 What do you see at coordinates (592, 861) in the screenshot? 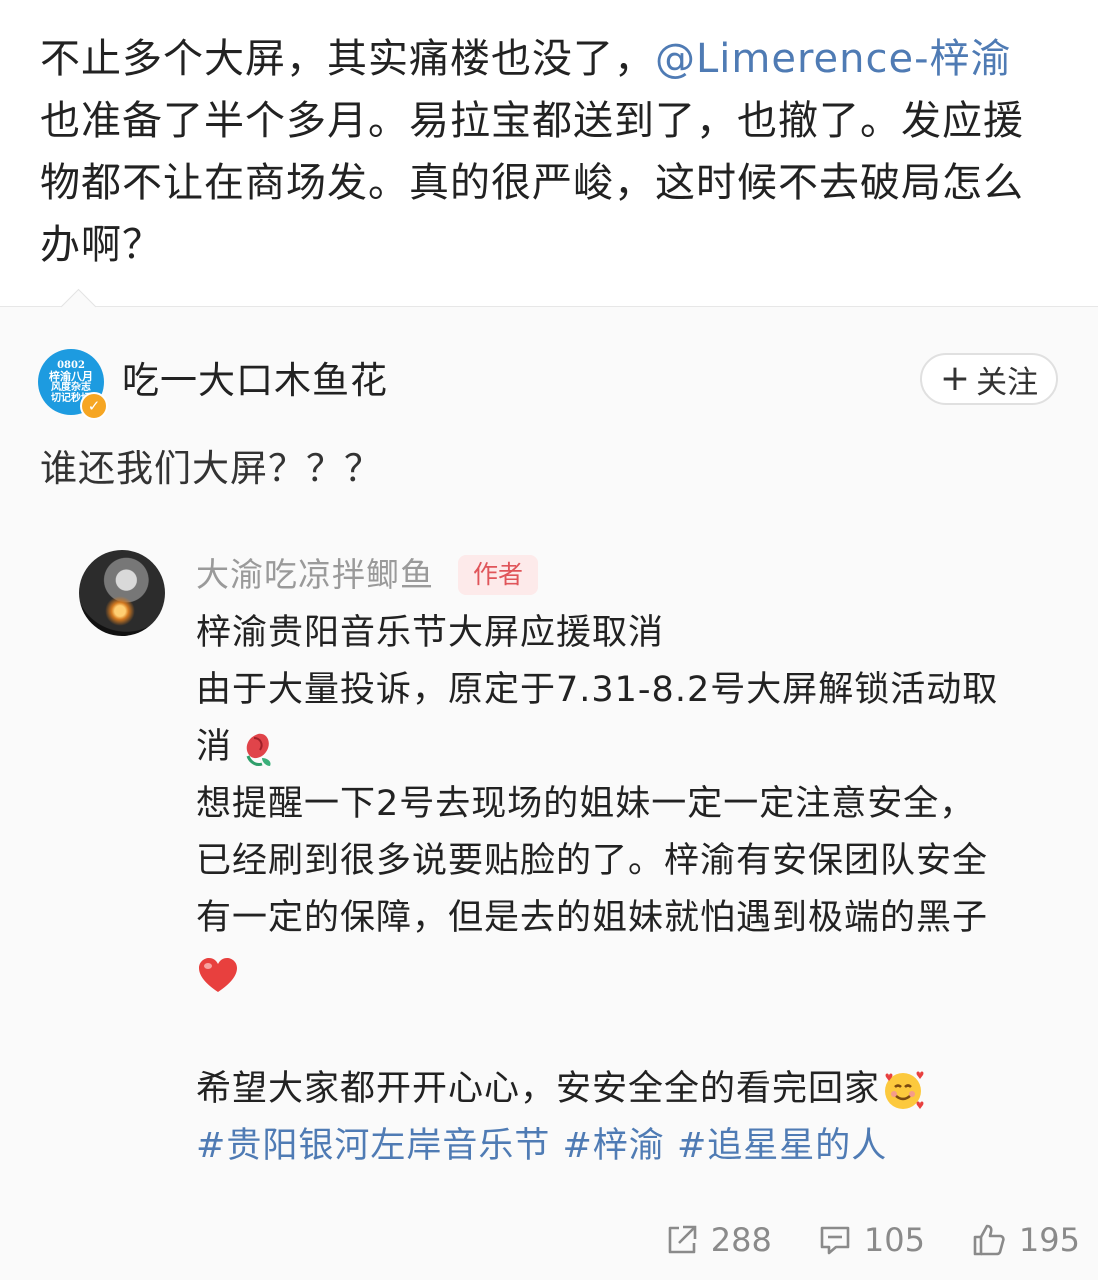
I see `original-line: 已经刷到很多说要贴脸的了。梓渝有安保团队安全` at bounding box center [592, 861].